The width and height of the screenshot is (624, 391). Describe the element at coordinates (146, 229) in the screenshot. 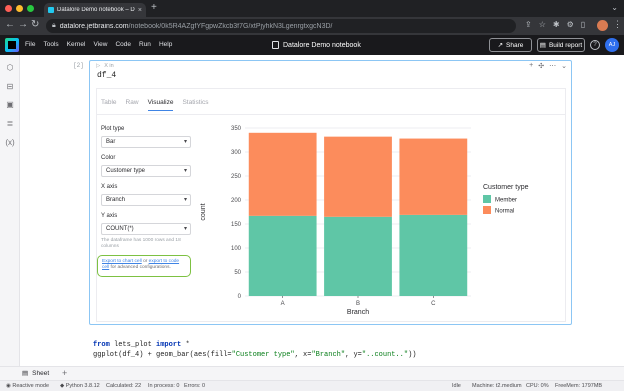

I see `y-axis-select: COUNT(*) ▾` at that location.